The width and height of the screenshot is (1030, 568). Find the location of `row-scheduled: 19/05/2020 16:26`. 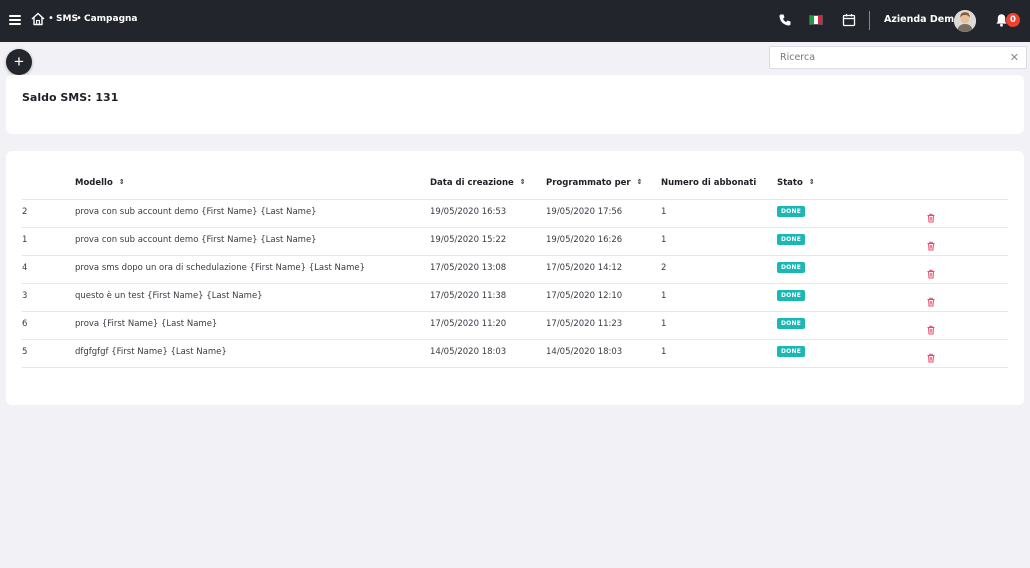

row-scheduled: 19/05/2020 16:26 is located at coordinates (584, 240).